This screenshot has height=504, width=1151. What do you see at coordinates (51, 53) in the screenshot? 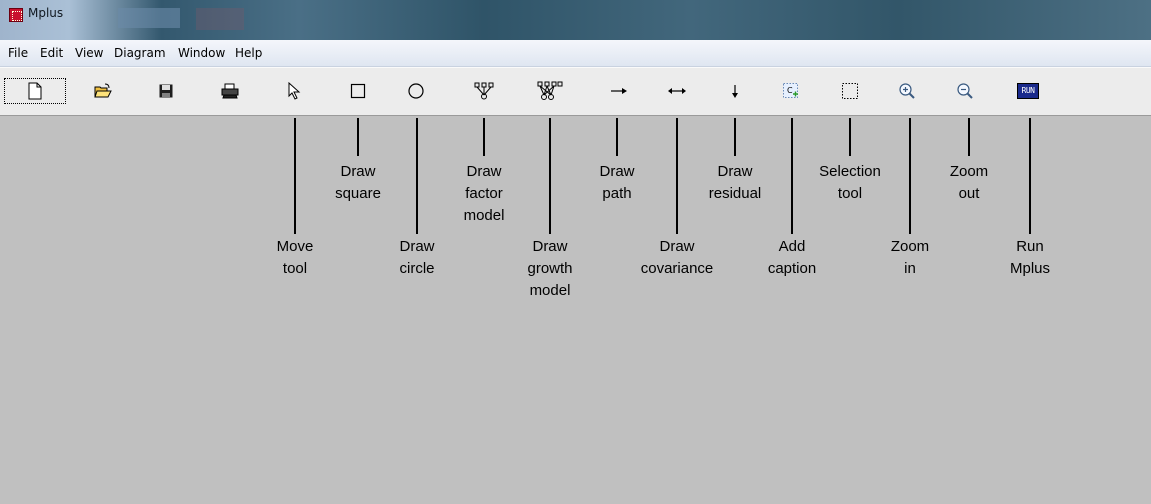
I see `menu-edit: Edit` at bounding box center [51, 53].